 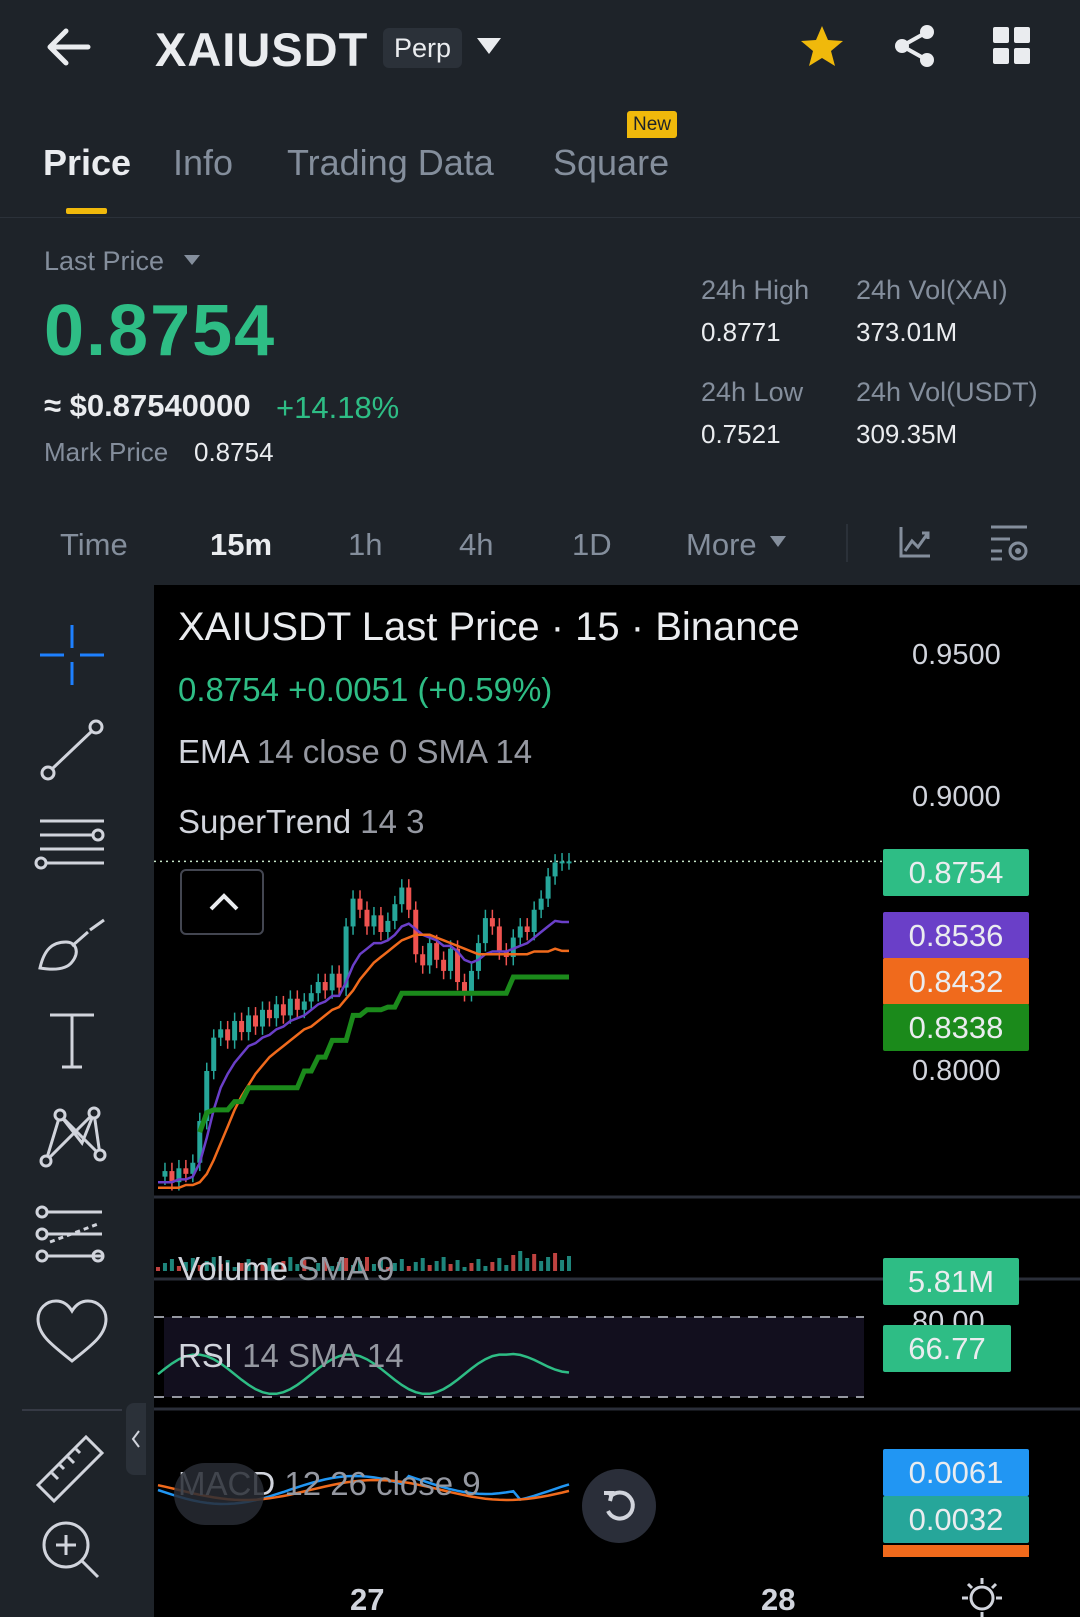 What do you see at coordinates (86, 211) in the screenshot?
I see `active-tab-indicator` at bounding box center [86, 211].